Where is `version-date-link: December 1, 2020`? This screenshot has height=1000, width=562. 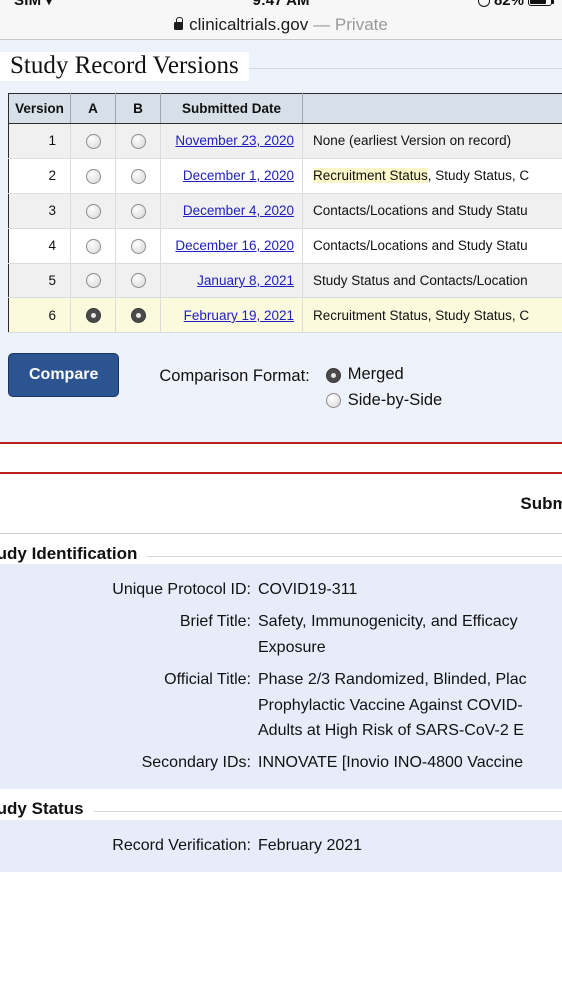 version-date-link: December 1, 2020 is located at coordinates (238, 175).